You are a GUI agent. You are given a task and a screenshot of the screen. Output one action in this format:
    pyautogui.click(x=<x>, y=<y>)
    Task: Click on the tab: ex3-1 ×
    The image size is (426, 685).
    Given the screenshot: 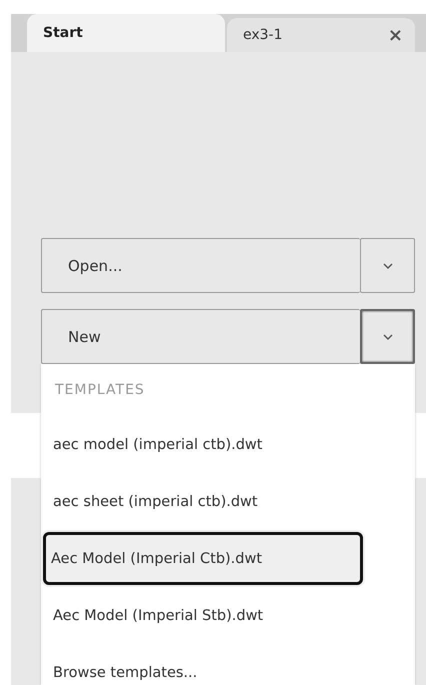 What is the action you would take?
    pyautogui.click(x=321, y=35)
    